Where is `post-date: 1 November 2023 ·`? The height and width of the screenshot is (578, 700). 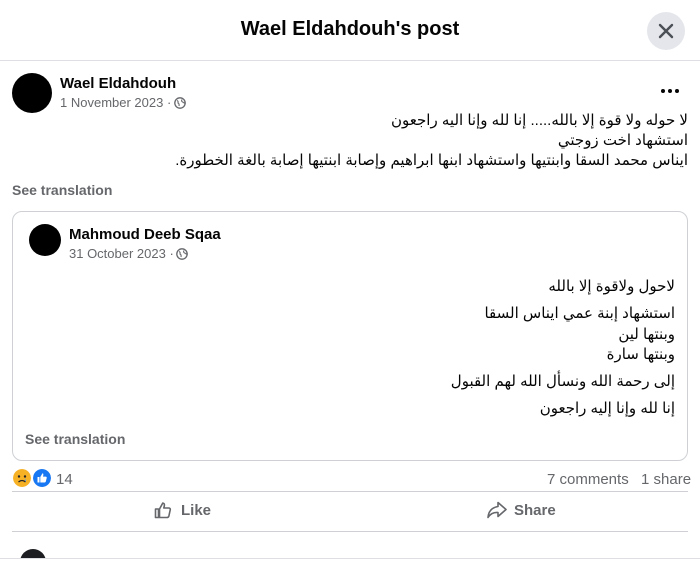 post-date: 1 November 2023 · is located at coordinates (115, 102).